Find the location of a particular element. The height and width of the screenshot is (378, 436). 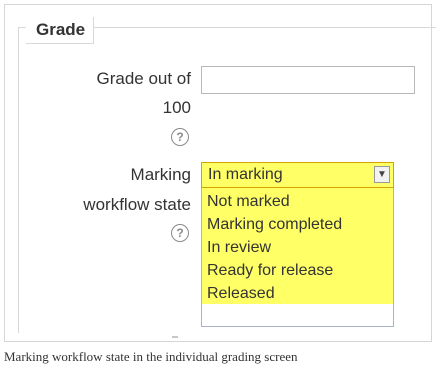

workflow-selected-value: In marking is located at coordinates (245, 174).